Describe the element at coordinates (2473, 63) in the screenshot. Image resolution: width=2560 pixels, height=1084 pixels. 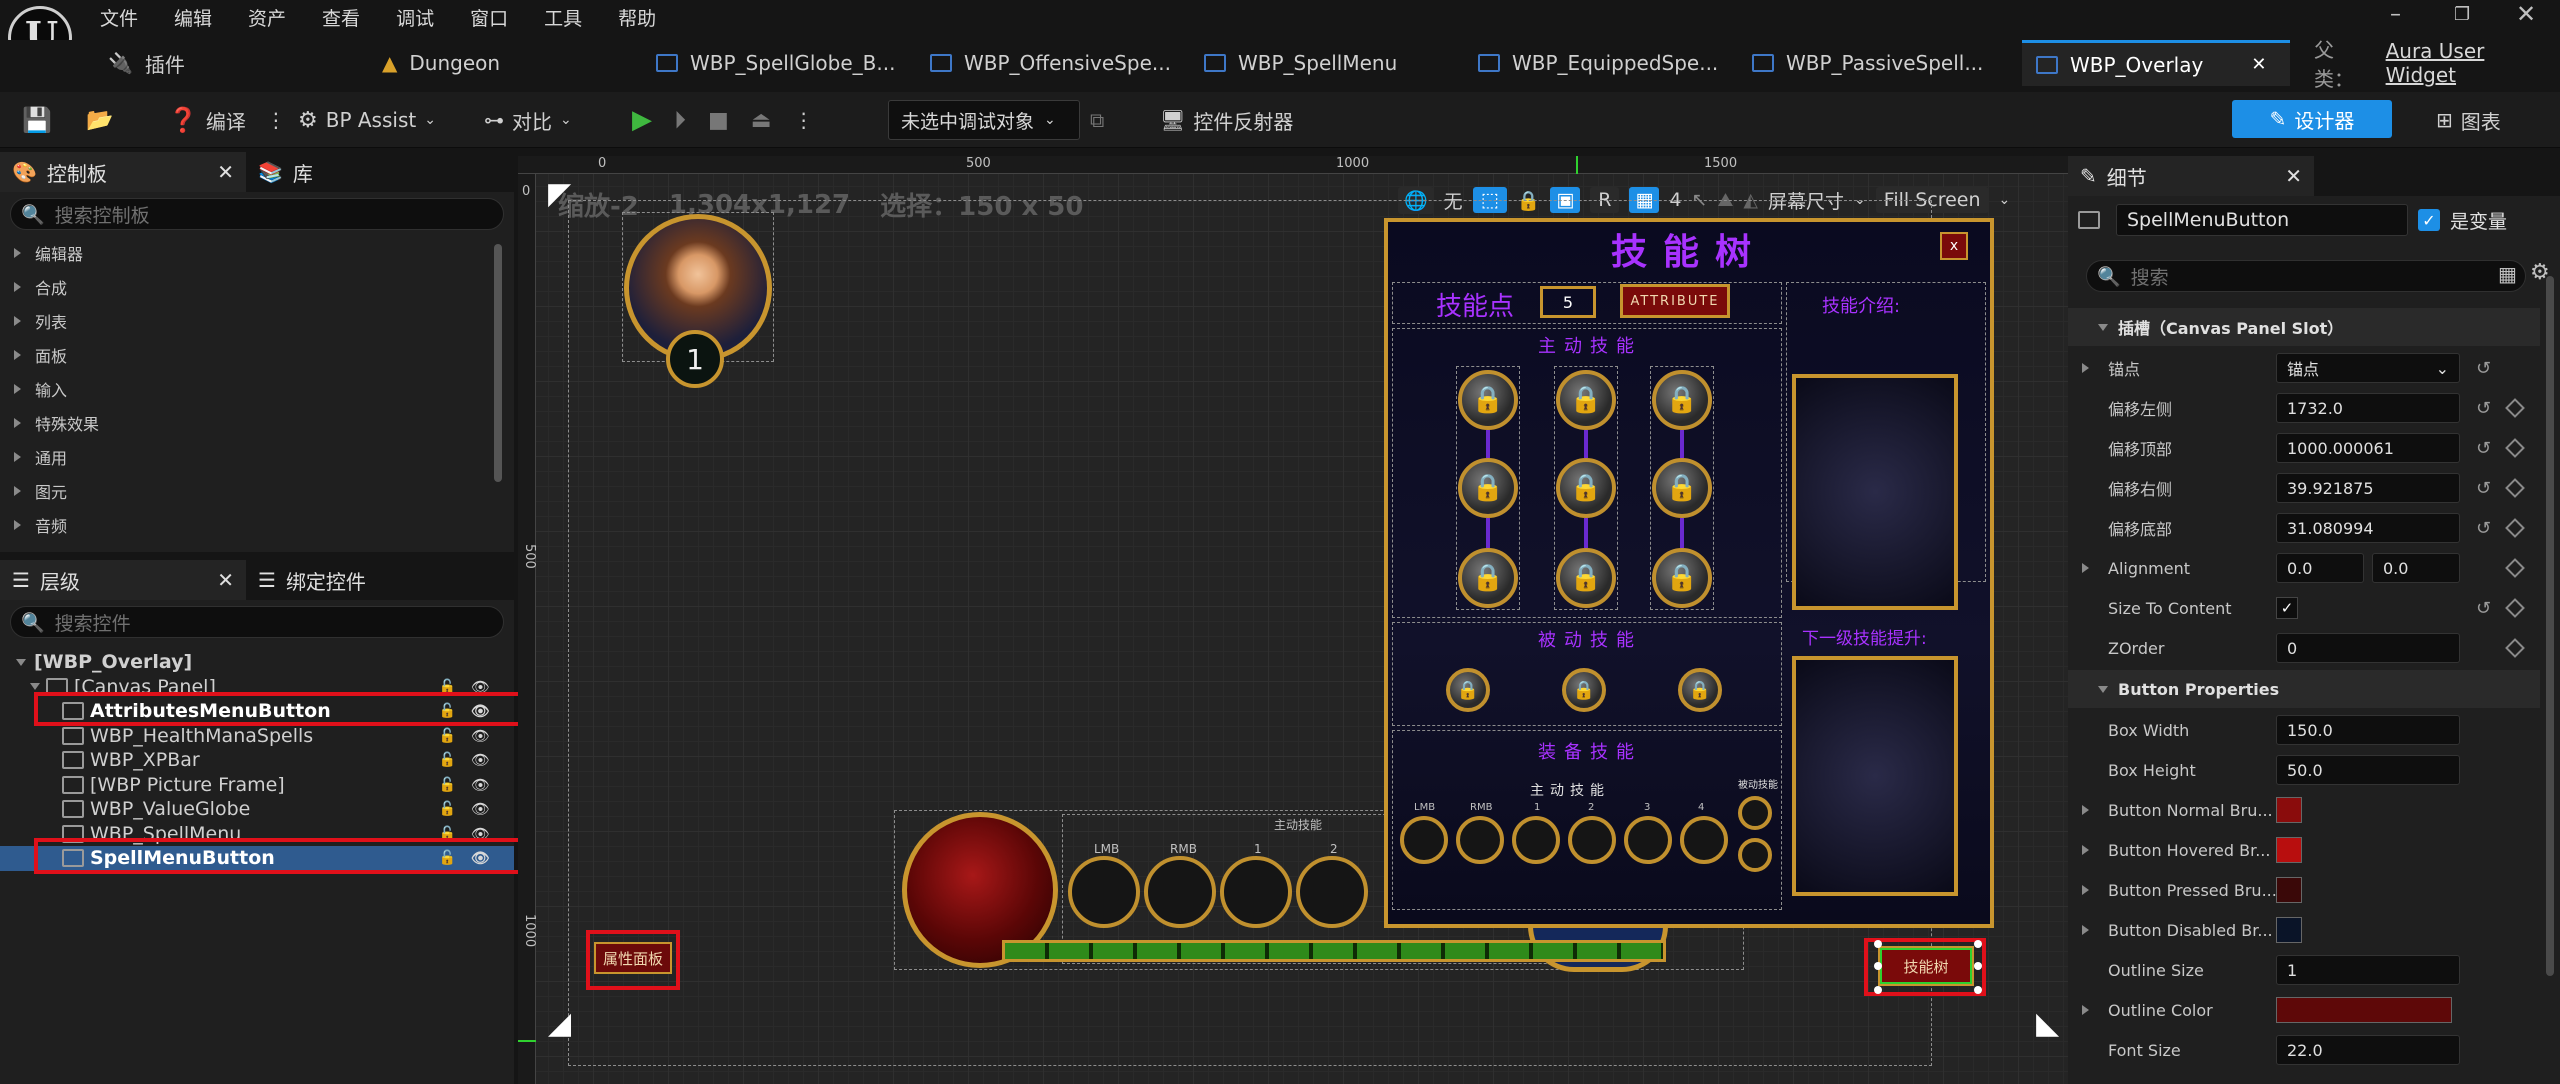
I see `parent-class-link: Aura User Widget` at that location.